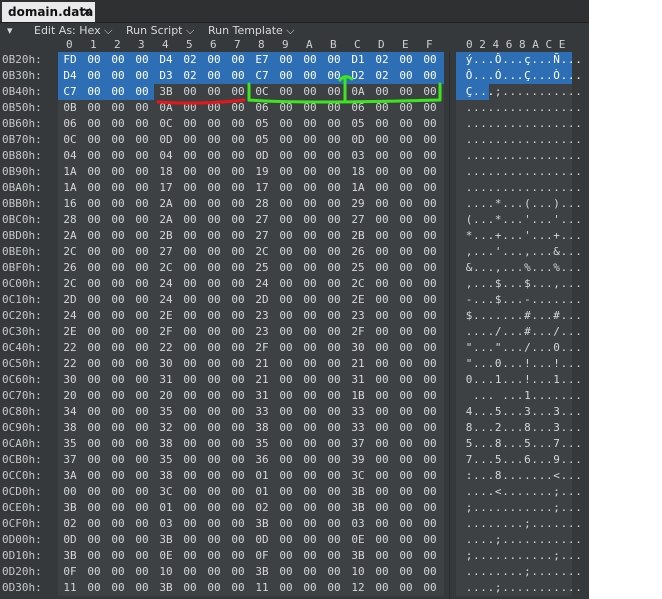  I want to click on hex-byte: 24, so click(70, 315).